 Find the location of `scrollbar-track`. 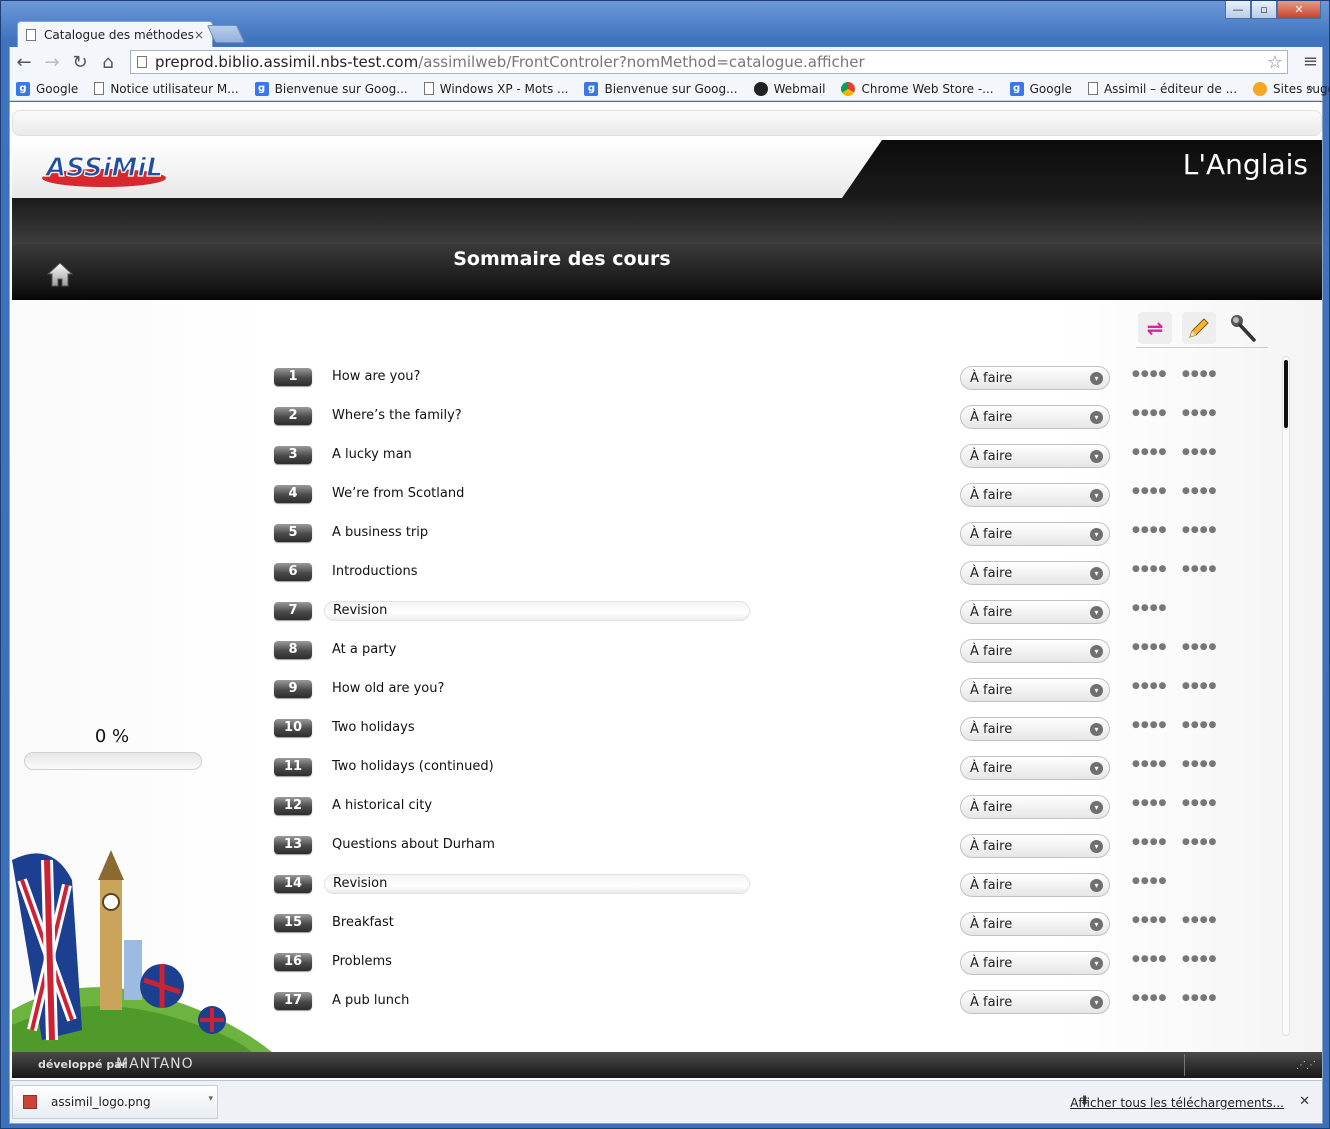

scrollbar-track is located at coordinates (1286, 696).